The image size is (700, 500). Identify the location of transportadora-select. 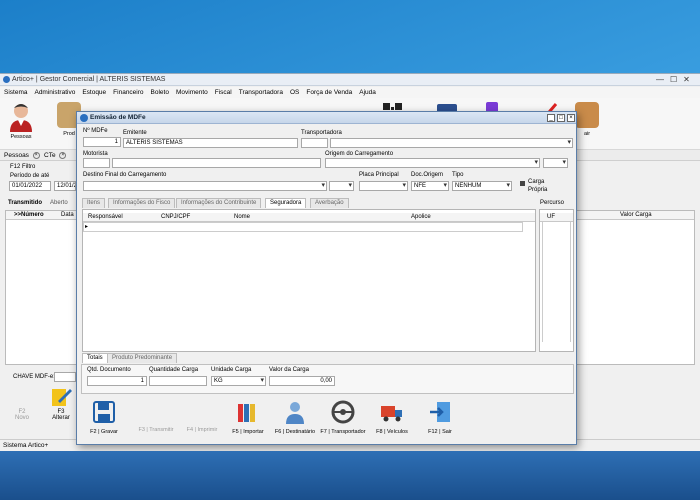
(451, 143).